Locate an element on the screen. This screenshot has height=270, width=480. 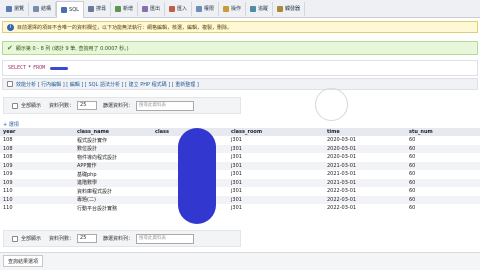
table-row: 110 行動平台設計實務 j301 2022-03-01 60 is located at coordinates (240, 208).